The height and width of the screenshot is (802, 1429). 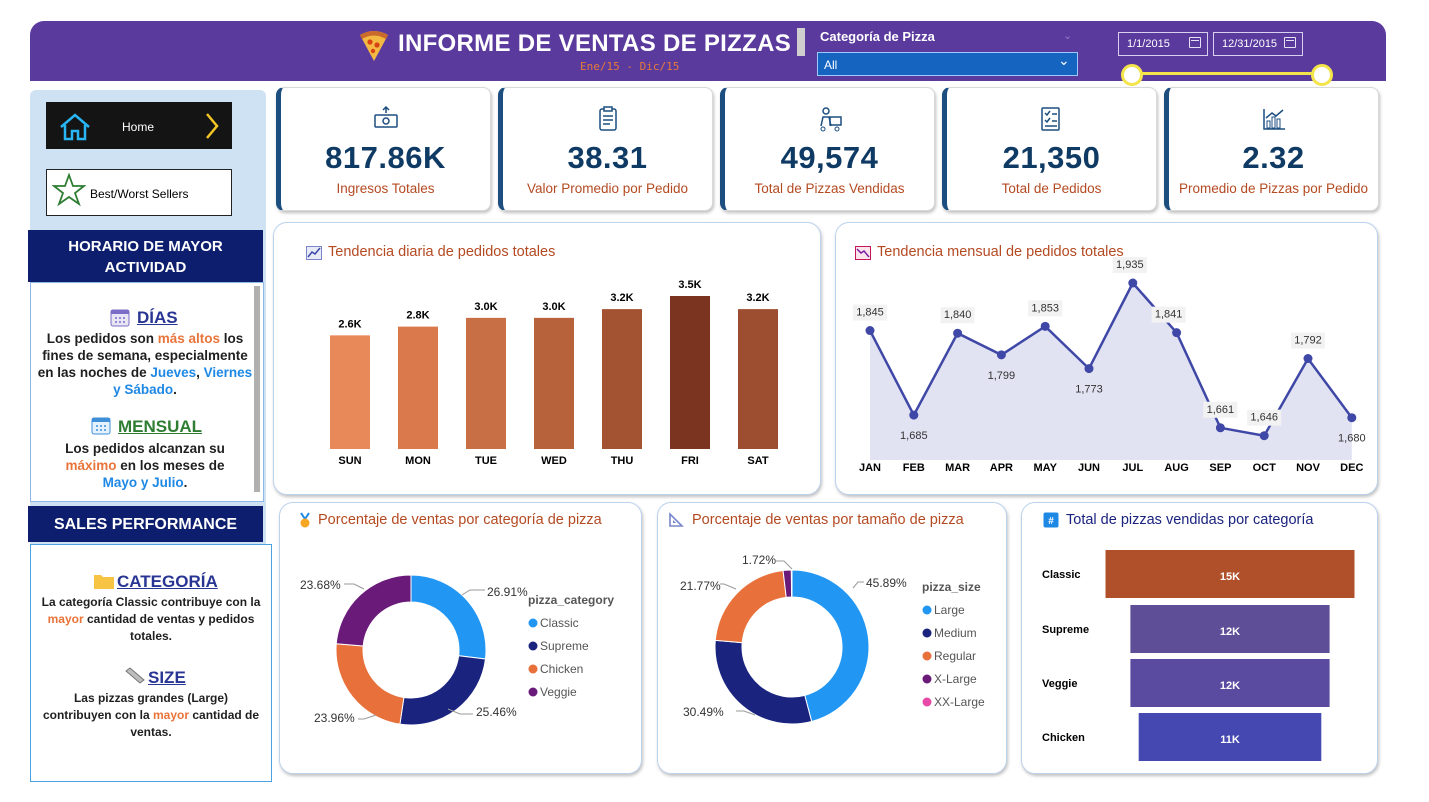 I want to click on pizzas-by-category-chart: 15K Classic 12K Supreme 12K Veggie 11K Chicken, so click(x=1198, y=655).